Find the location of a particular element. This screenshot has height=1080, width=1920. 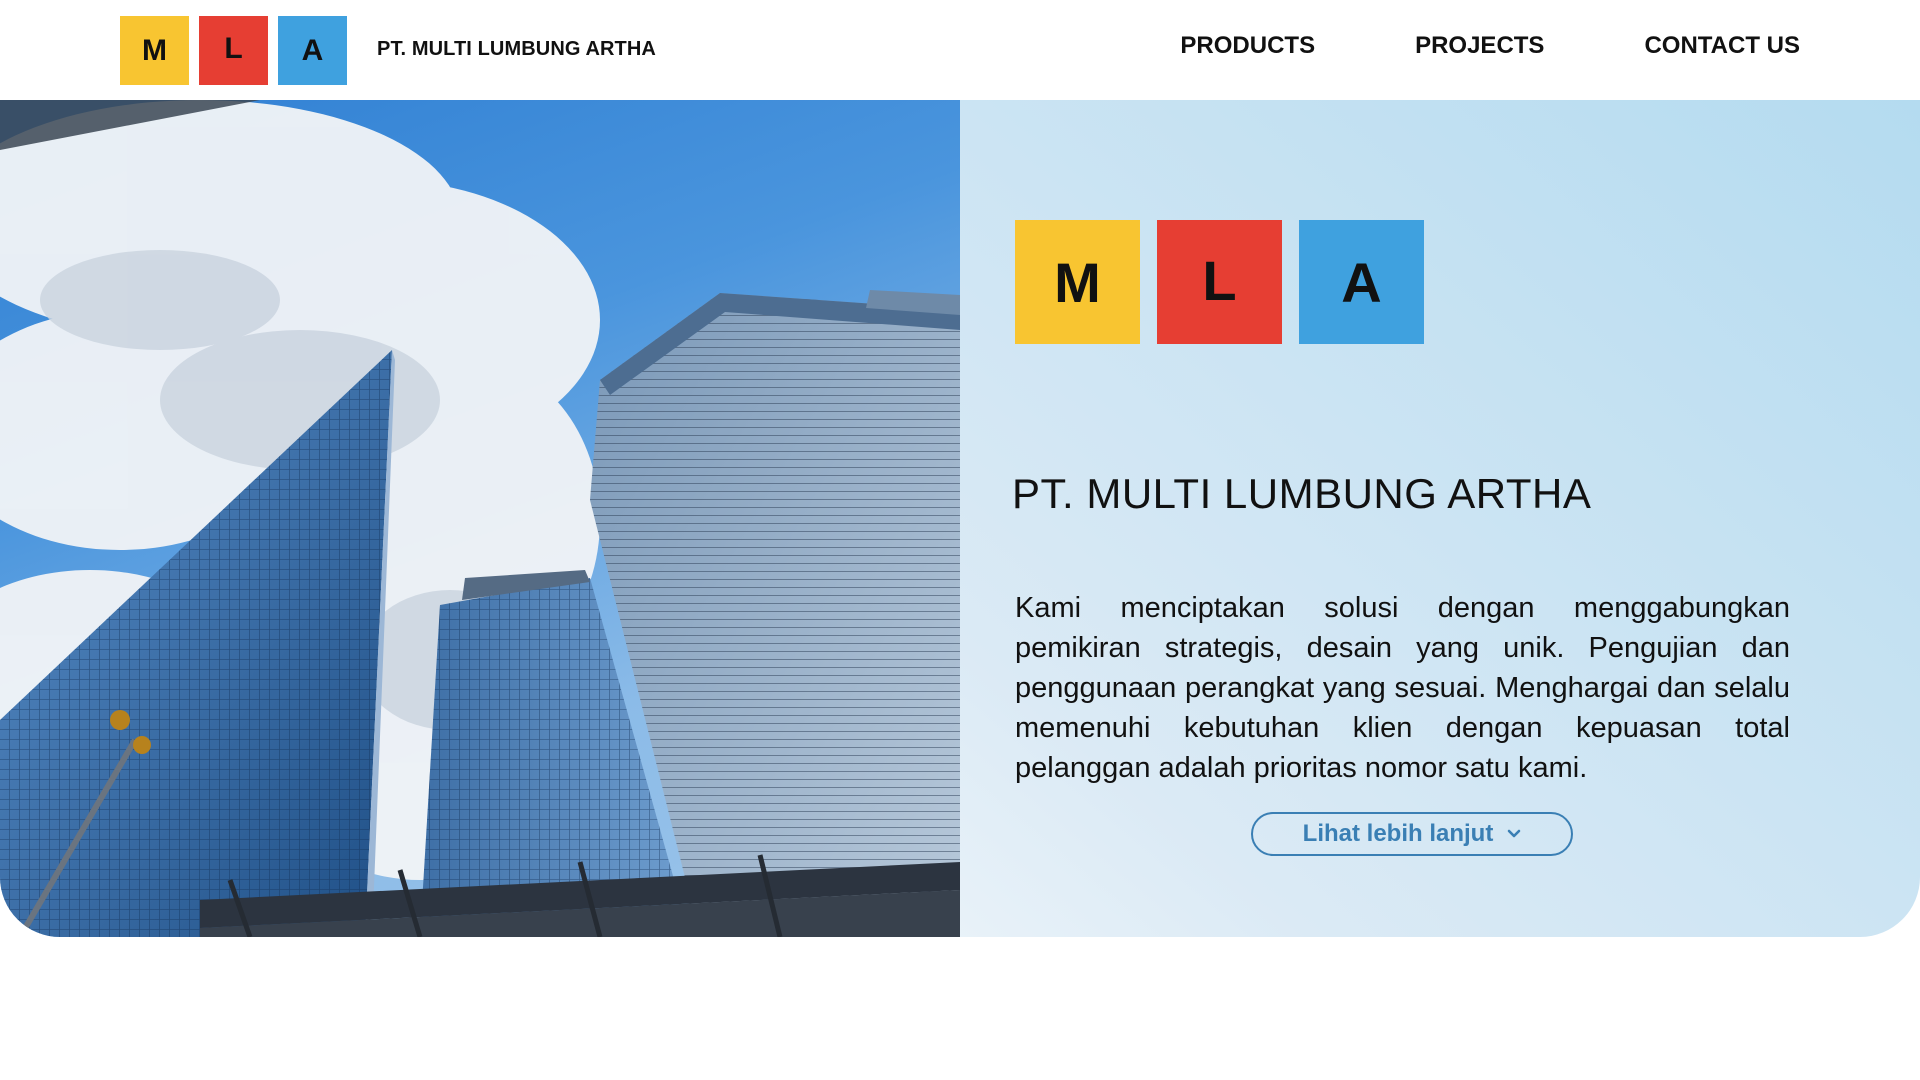

main-nav: PRODUCTS PROJECTS CONTACT US is located at coordinates (1490, 46).